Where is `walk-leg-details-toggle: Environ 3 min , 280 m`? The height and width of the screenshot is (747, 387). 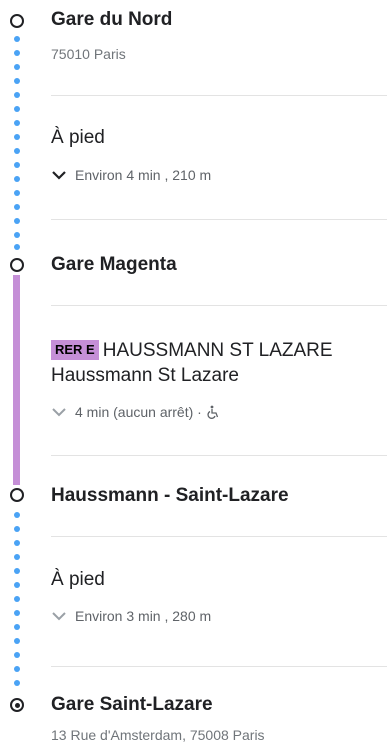
walk-leg-details-toggle: Environ 3 min , 280 m is located at coordinates (131, 616).